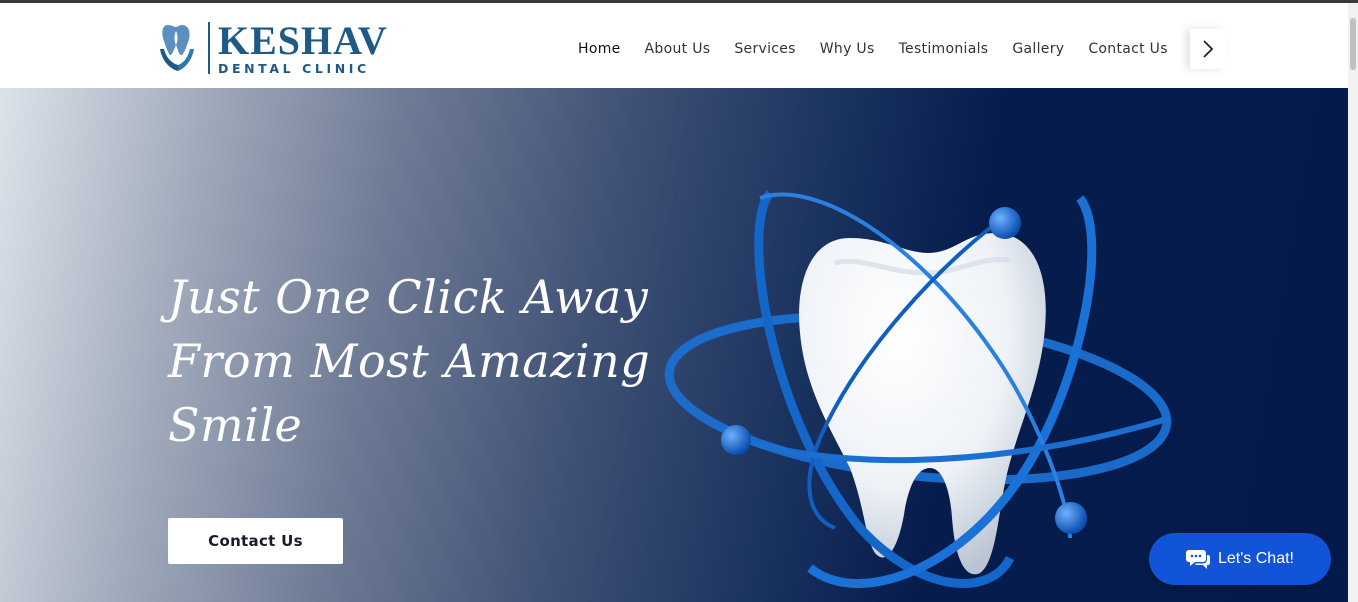 The height and width of the screenshot is (602, 1358). I want to click on logo-text: KESHAV DENTAL CLINIC, so click(303, 46).